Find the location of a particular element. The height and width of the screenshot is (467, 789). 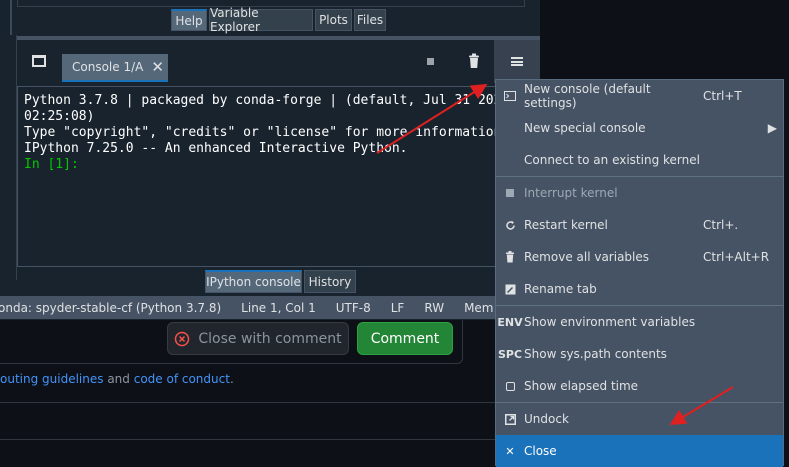

status-eol: LF is located at coordinates (397, 307).